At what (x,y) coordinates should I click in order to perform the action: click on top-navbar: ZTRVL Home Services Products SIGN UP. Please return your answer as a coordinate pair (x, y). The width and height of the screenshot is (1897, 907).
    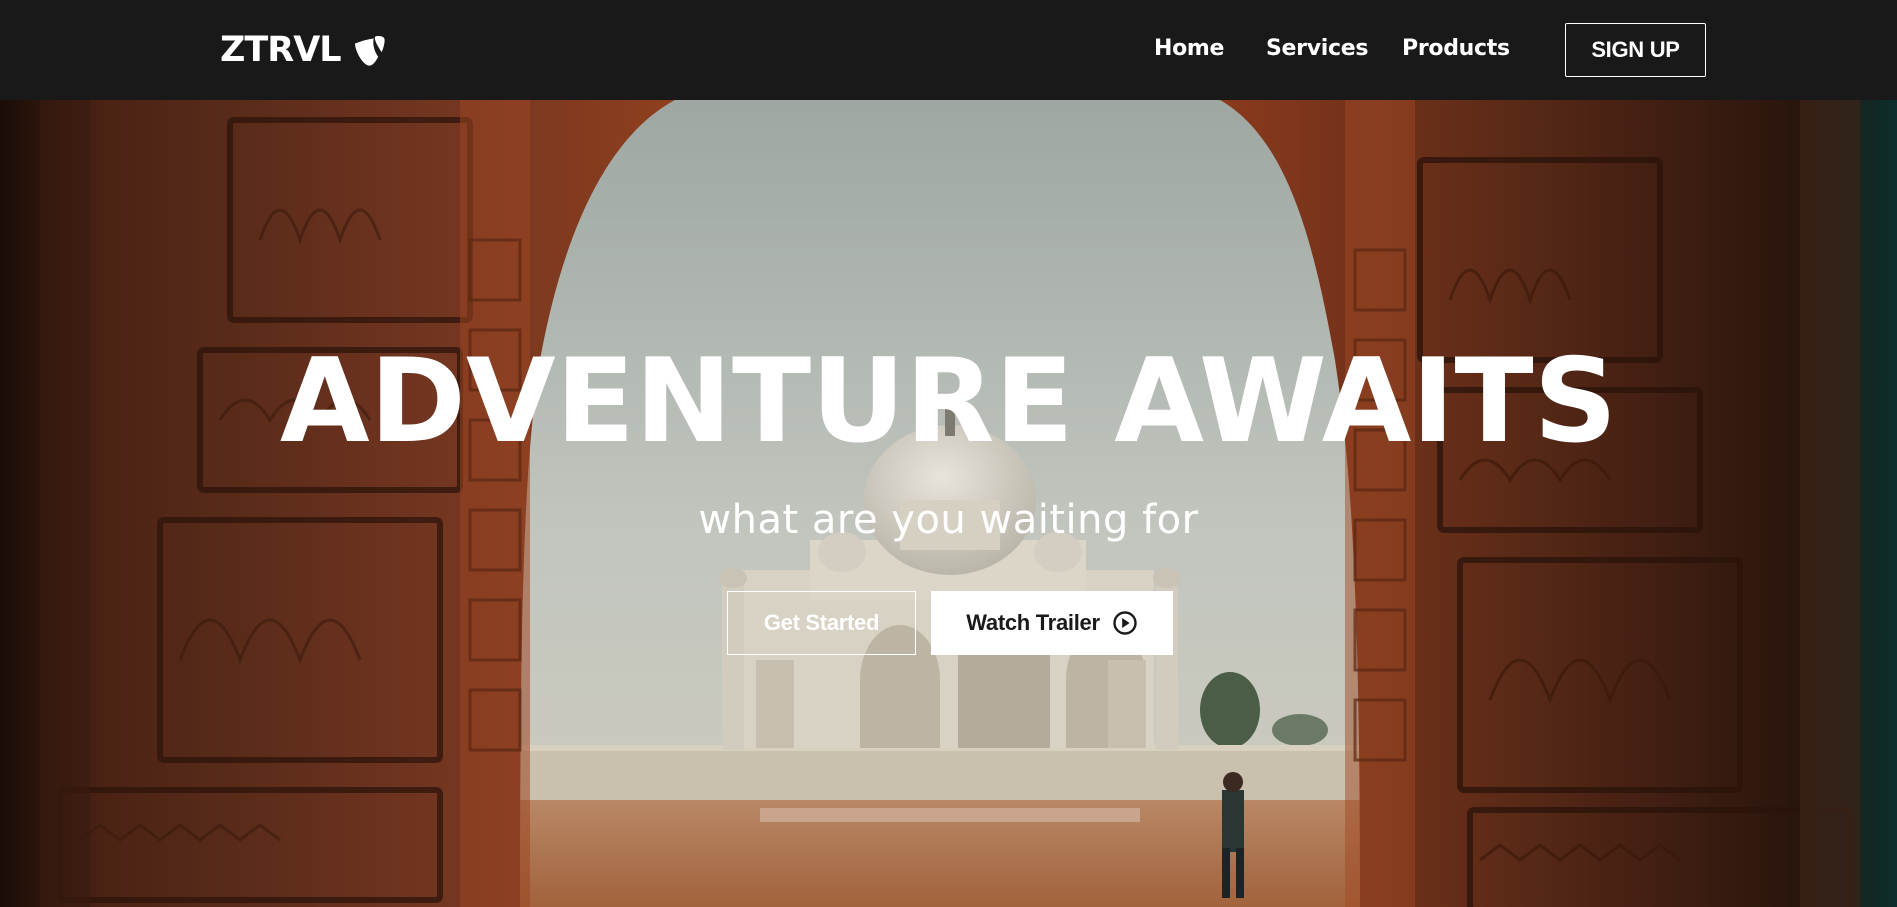
    Looking at the image, I should click on (948, 50).